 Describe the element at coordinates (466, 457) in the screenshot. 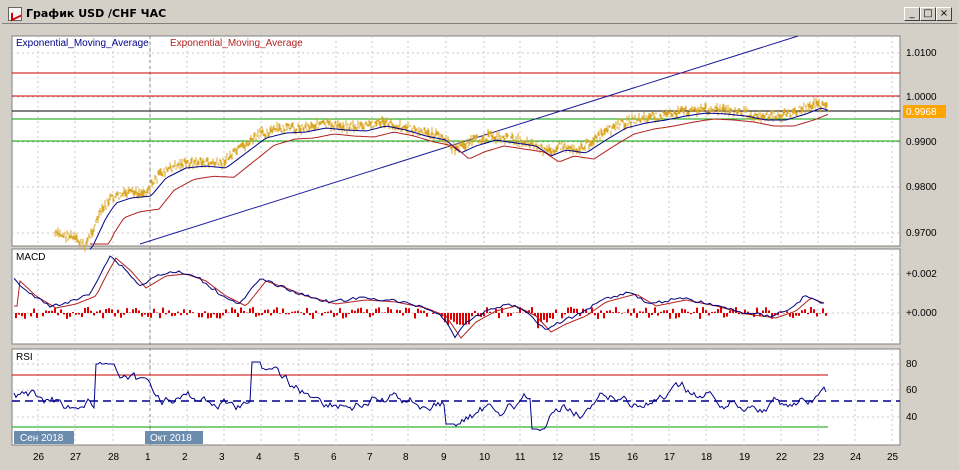

I see `time-axis: 26 27 28 1 2 3 4 5 6 7 8 9 10 11 12 15 16 17 18 19 22 23 24 25` at that location.